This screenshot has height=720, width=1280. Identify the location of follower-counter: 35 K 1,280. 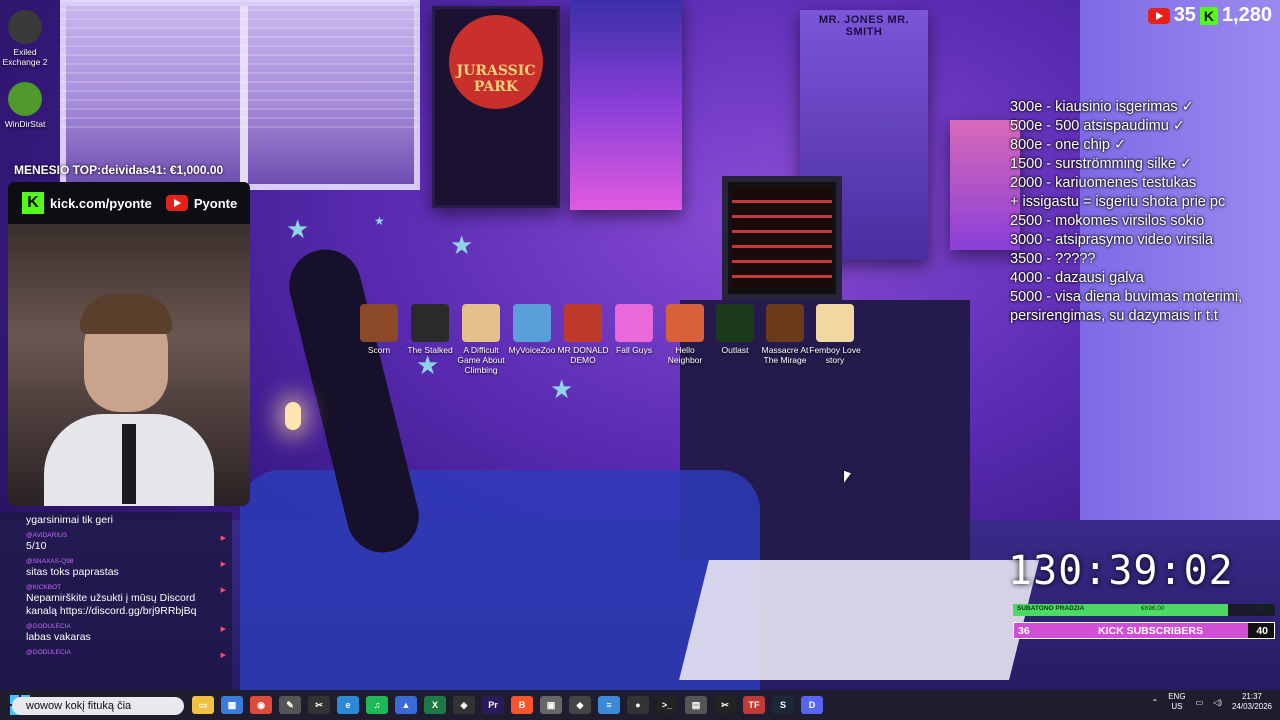
(1209, 15).